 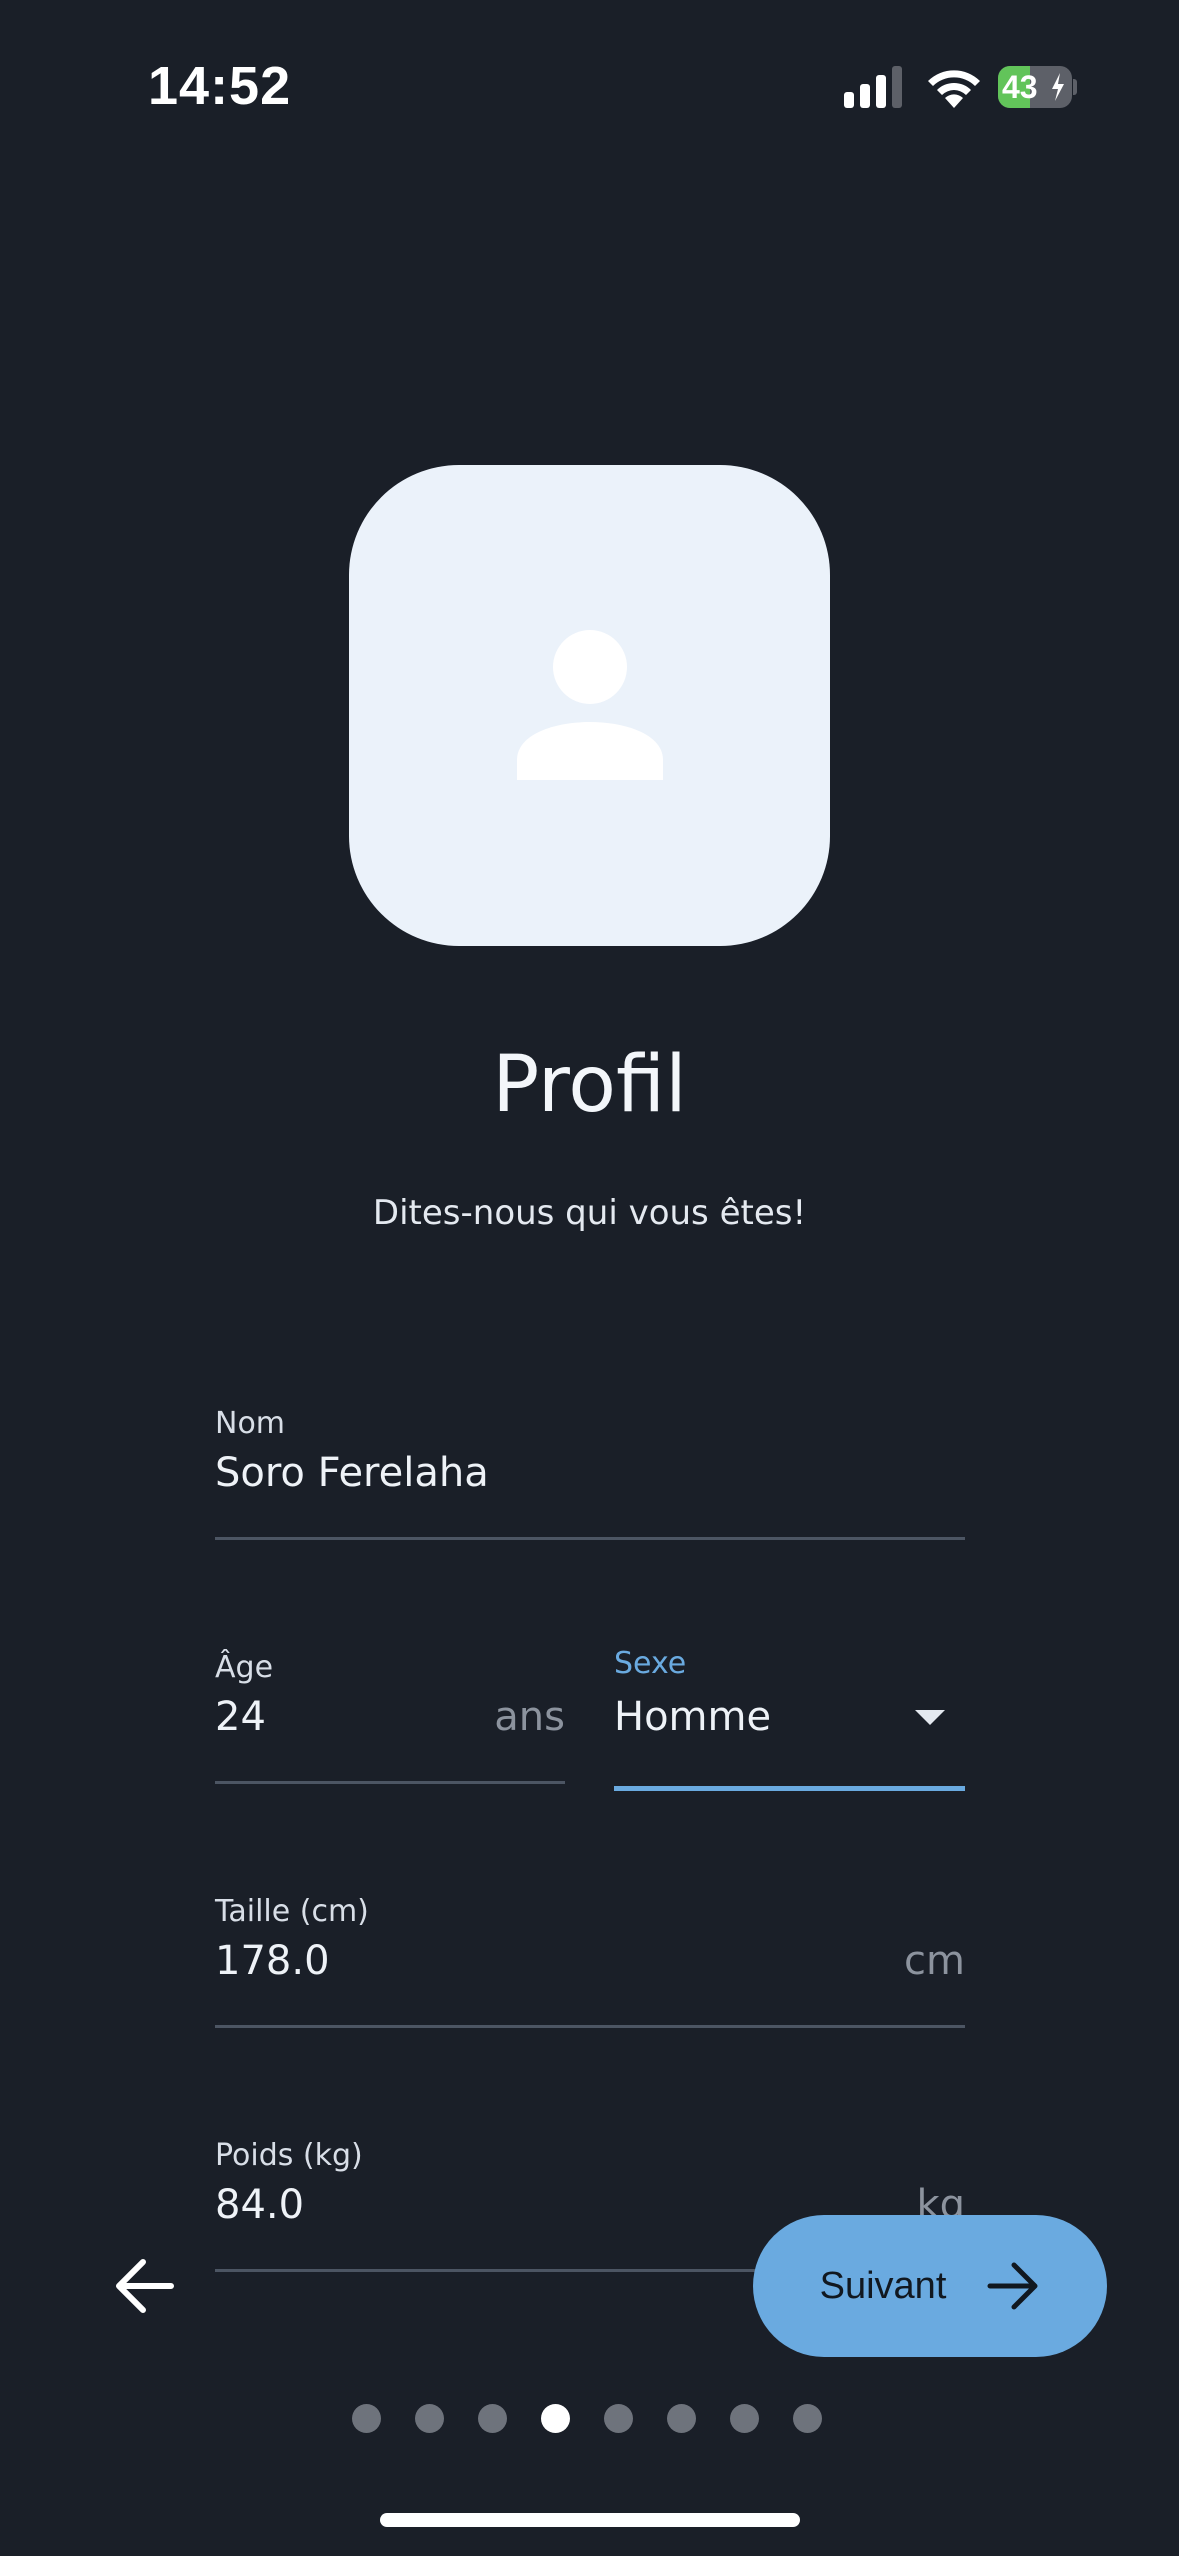 What do you see at coordinates (590, 667) in the screenshot?
I see `person-head` at bounding box center [590, 667].